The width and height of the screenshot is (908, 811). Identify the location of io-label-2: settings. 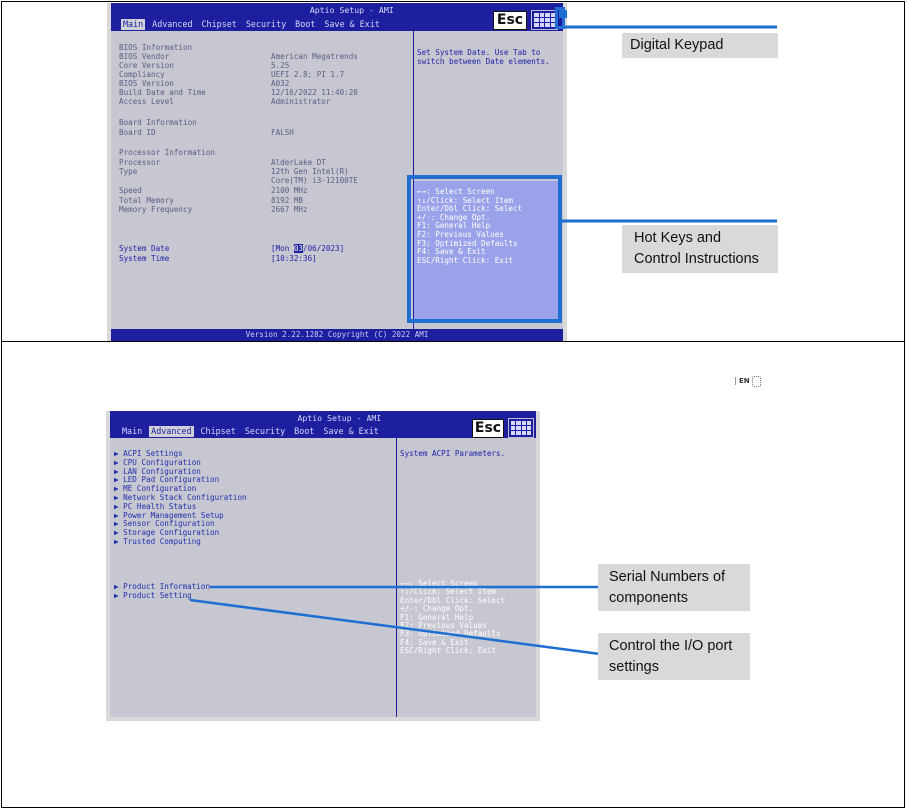
(634, 667).